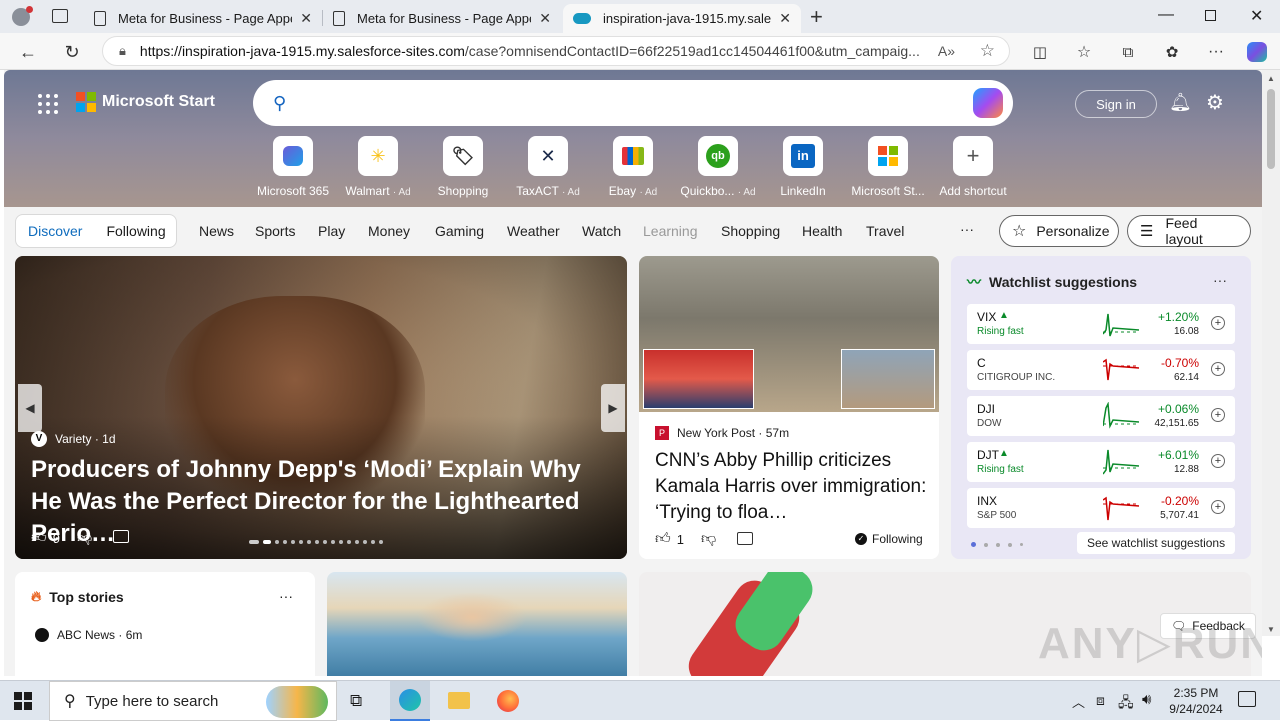  What do you see at coordinates (1059, 231) in the screenshot?
I see `personalize-button: ☆ Personalize` at bounding box center [1059, 231].